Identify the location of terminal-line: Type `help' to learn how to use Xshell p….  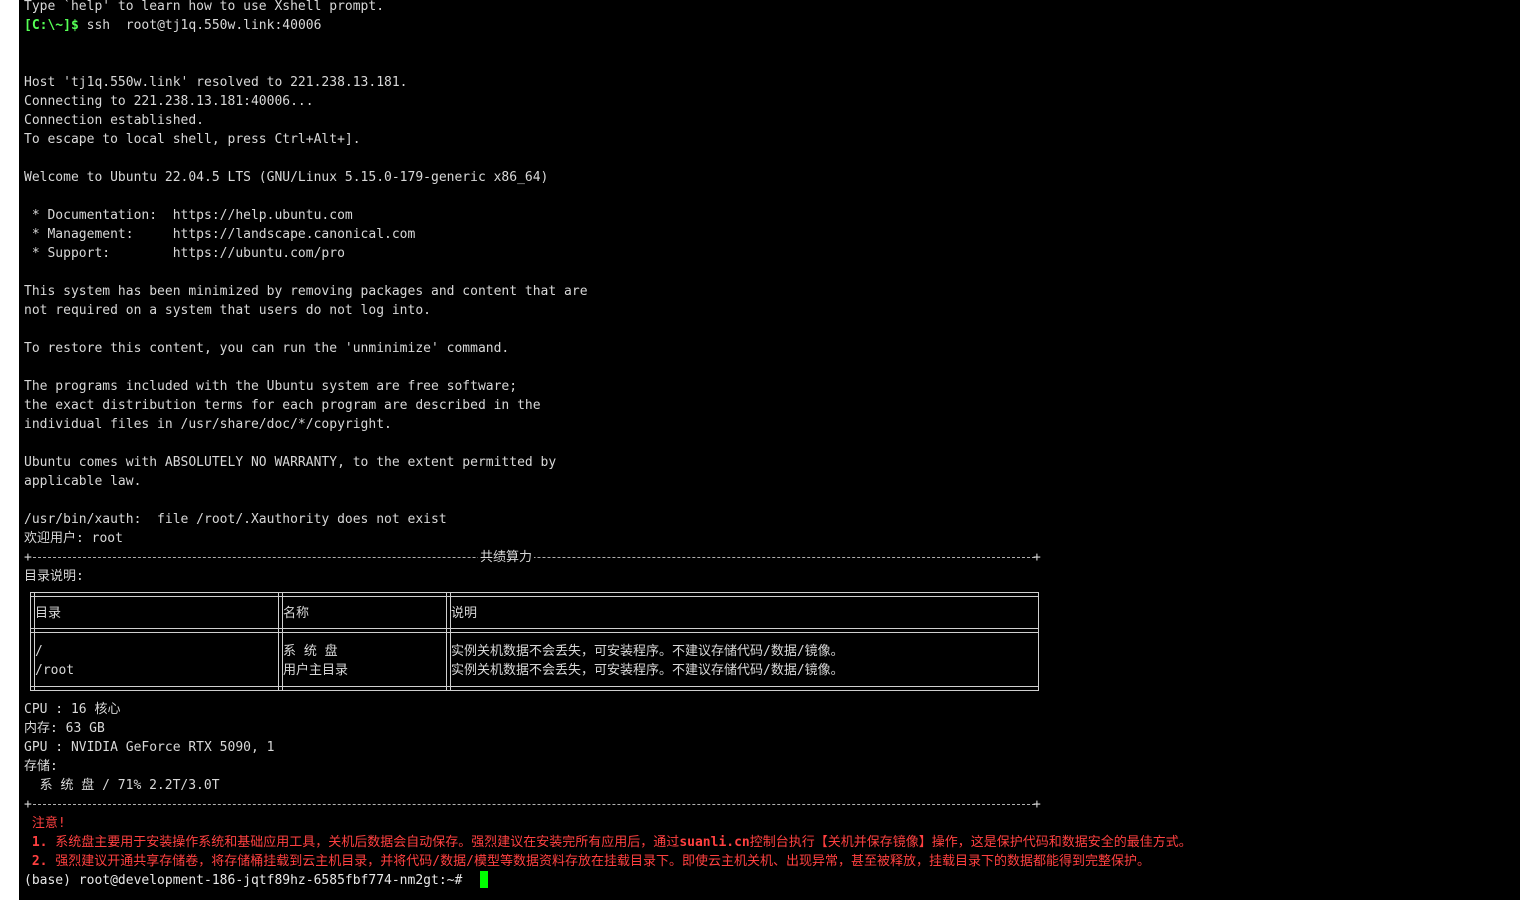
(204, 7).